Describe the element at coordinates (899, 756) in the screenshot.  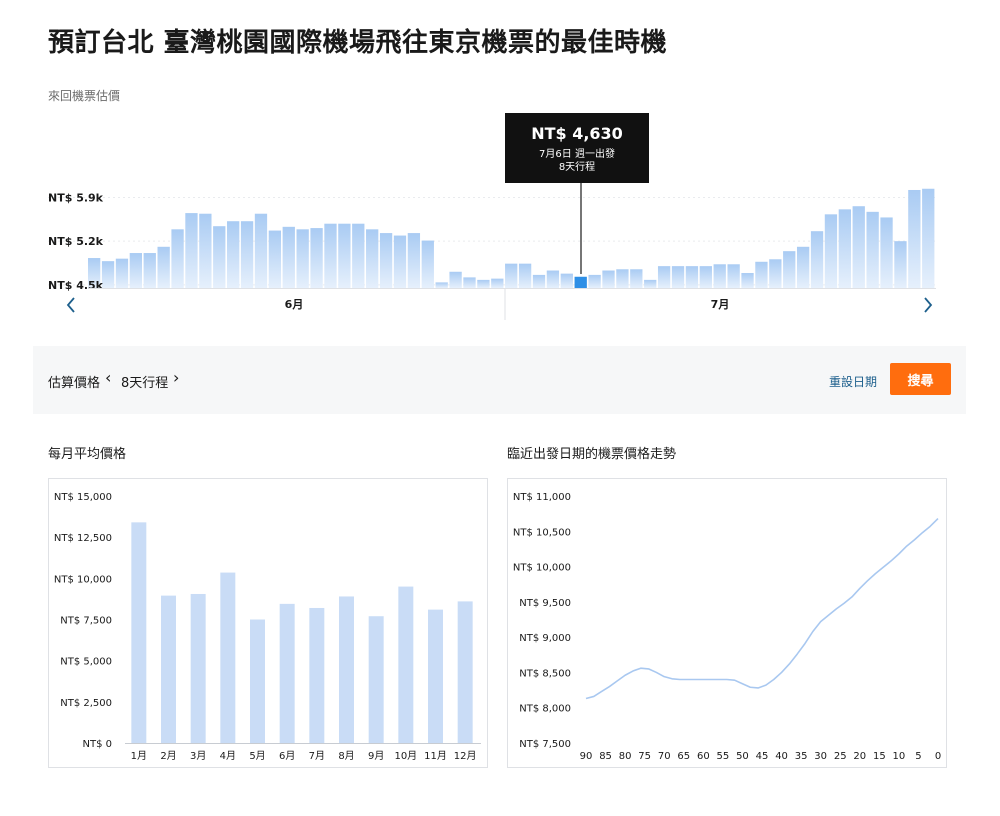
I see `x-tick-label: 10` at that location.